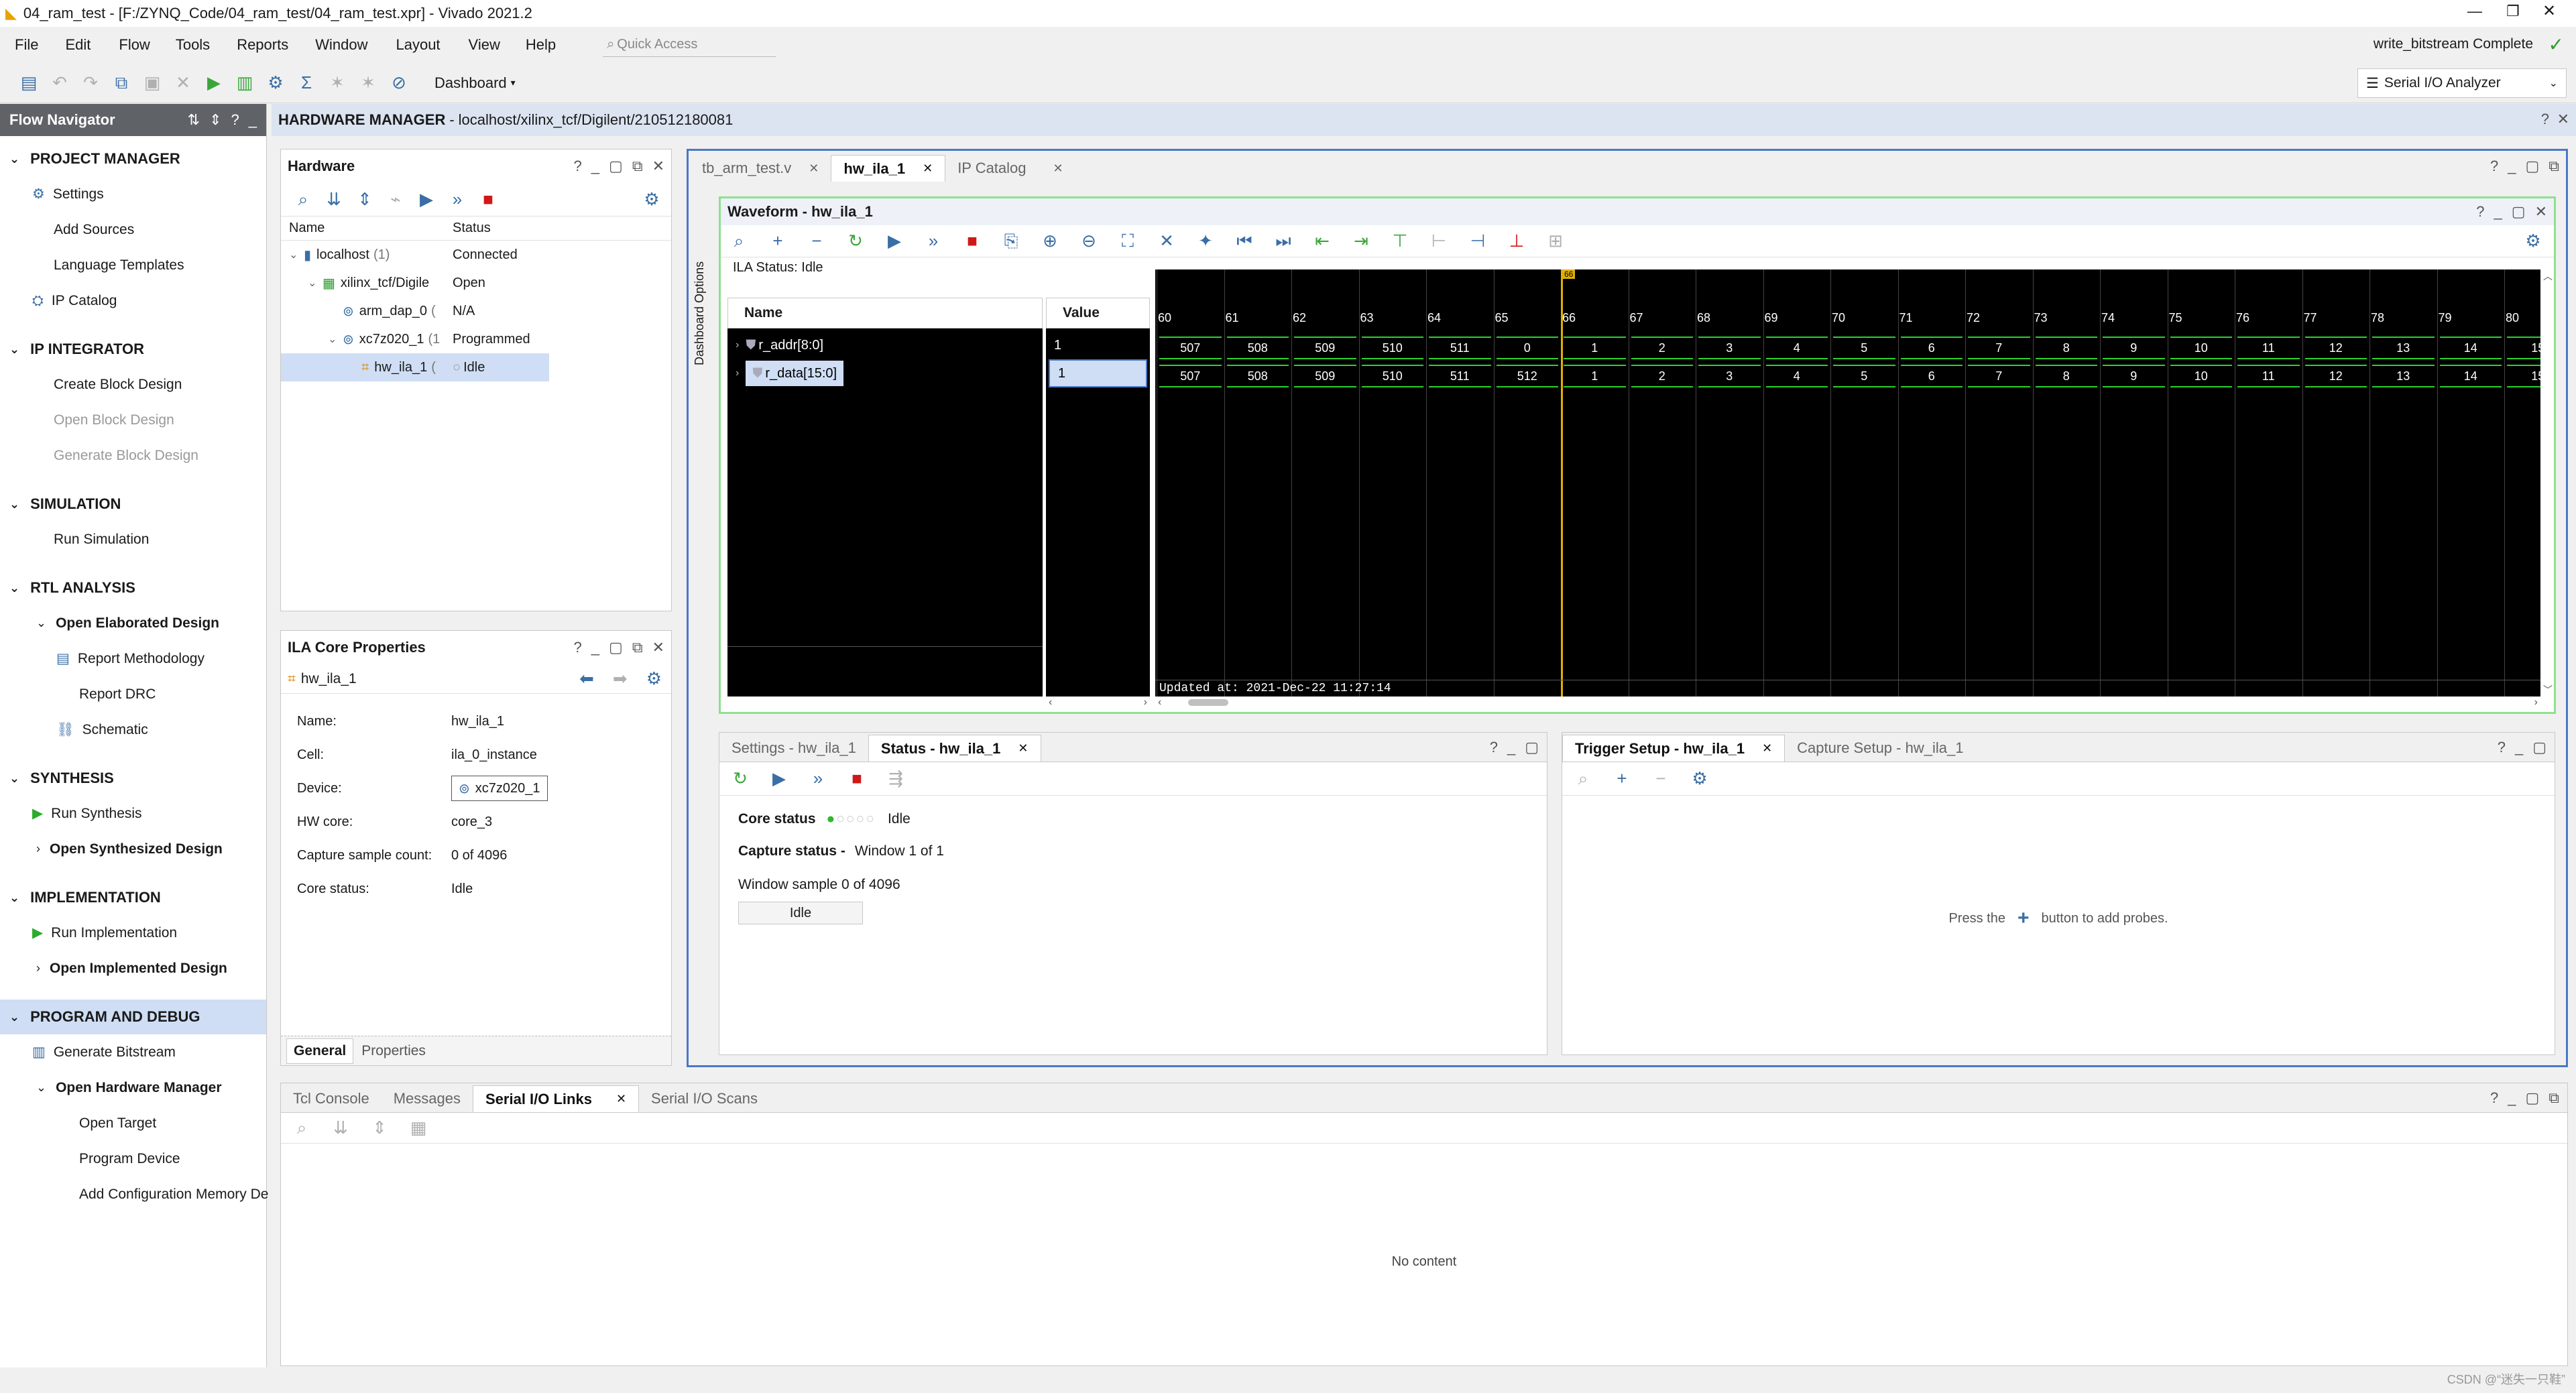 The width and height of the screenshot is (2576, 1393). Describe the element at coordinates (586, 678) in the screenshot. I see `back-arrow-icon: ⬅` at that location.